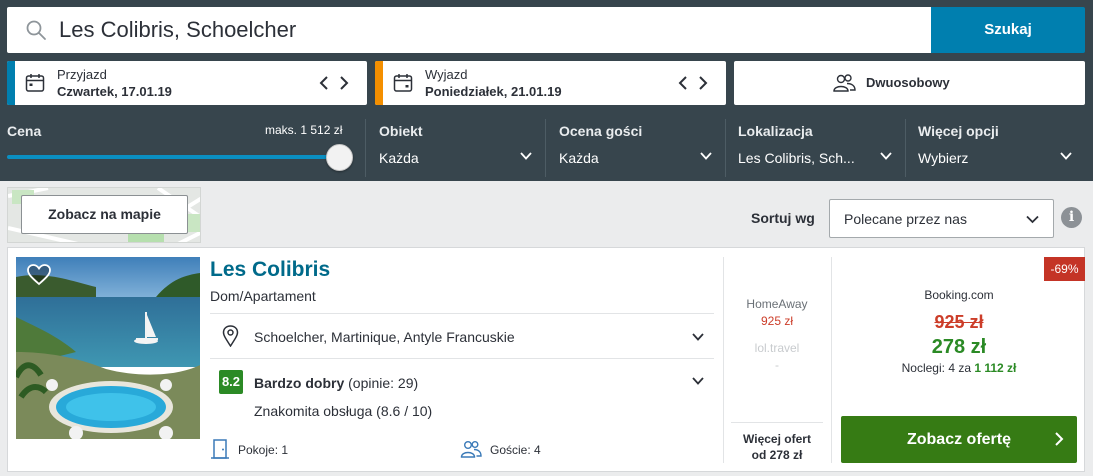  What do you see at coordinates (108, 348) in the screenshot?
I see `hotel-photo` at bounding box center [108, 348].